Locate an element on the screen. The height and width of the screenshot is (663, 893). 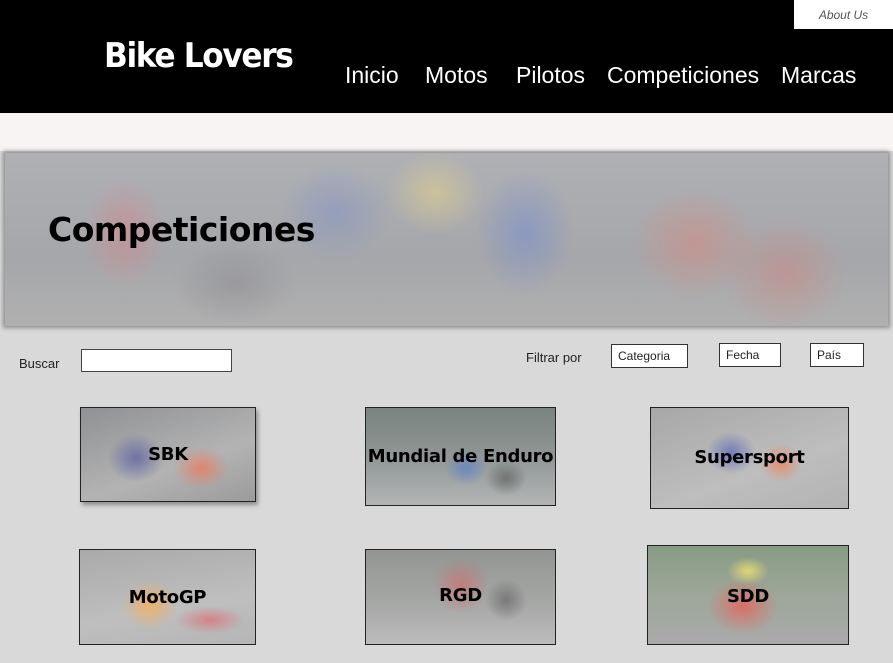
competition-card-rgd: RGD is located at coordinates (460, 597).